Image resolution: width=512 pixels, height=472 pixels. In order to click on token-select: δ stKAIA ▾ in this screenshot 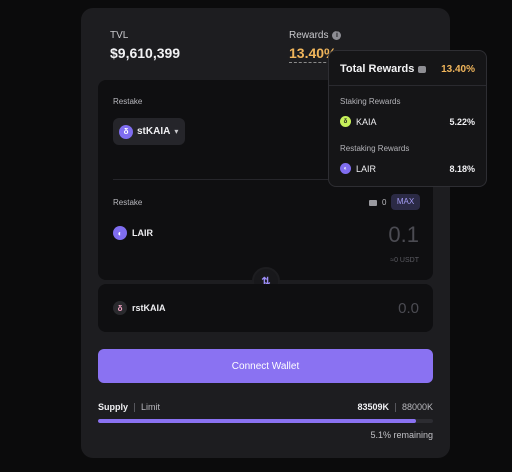, I will do `click(149, 131)`.